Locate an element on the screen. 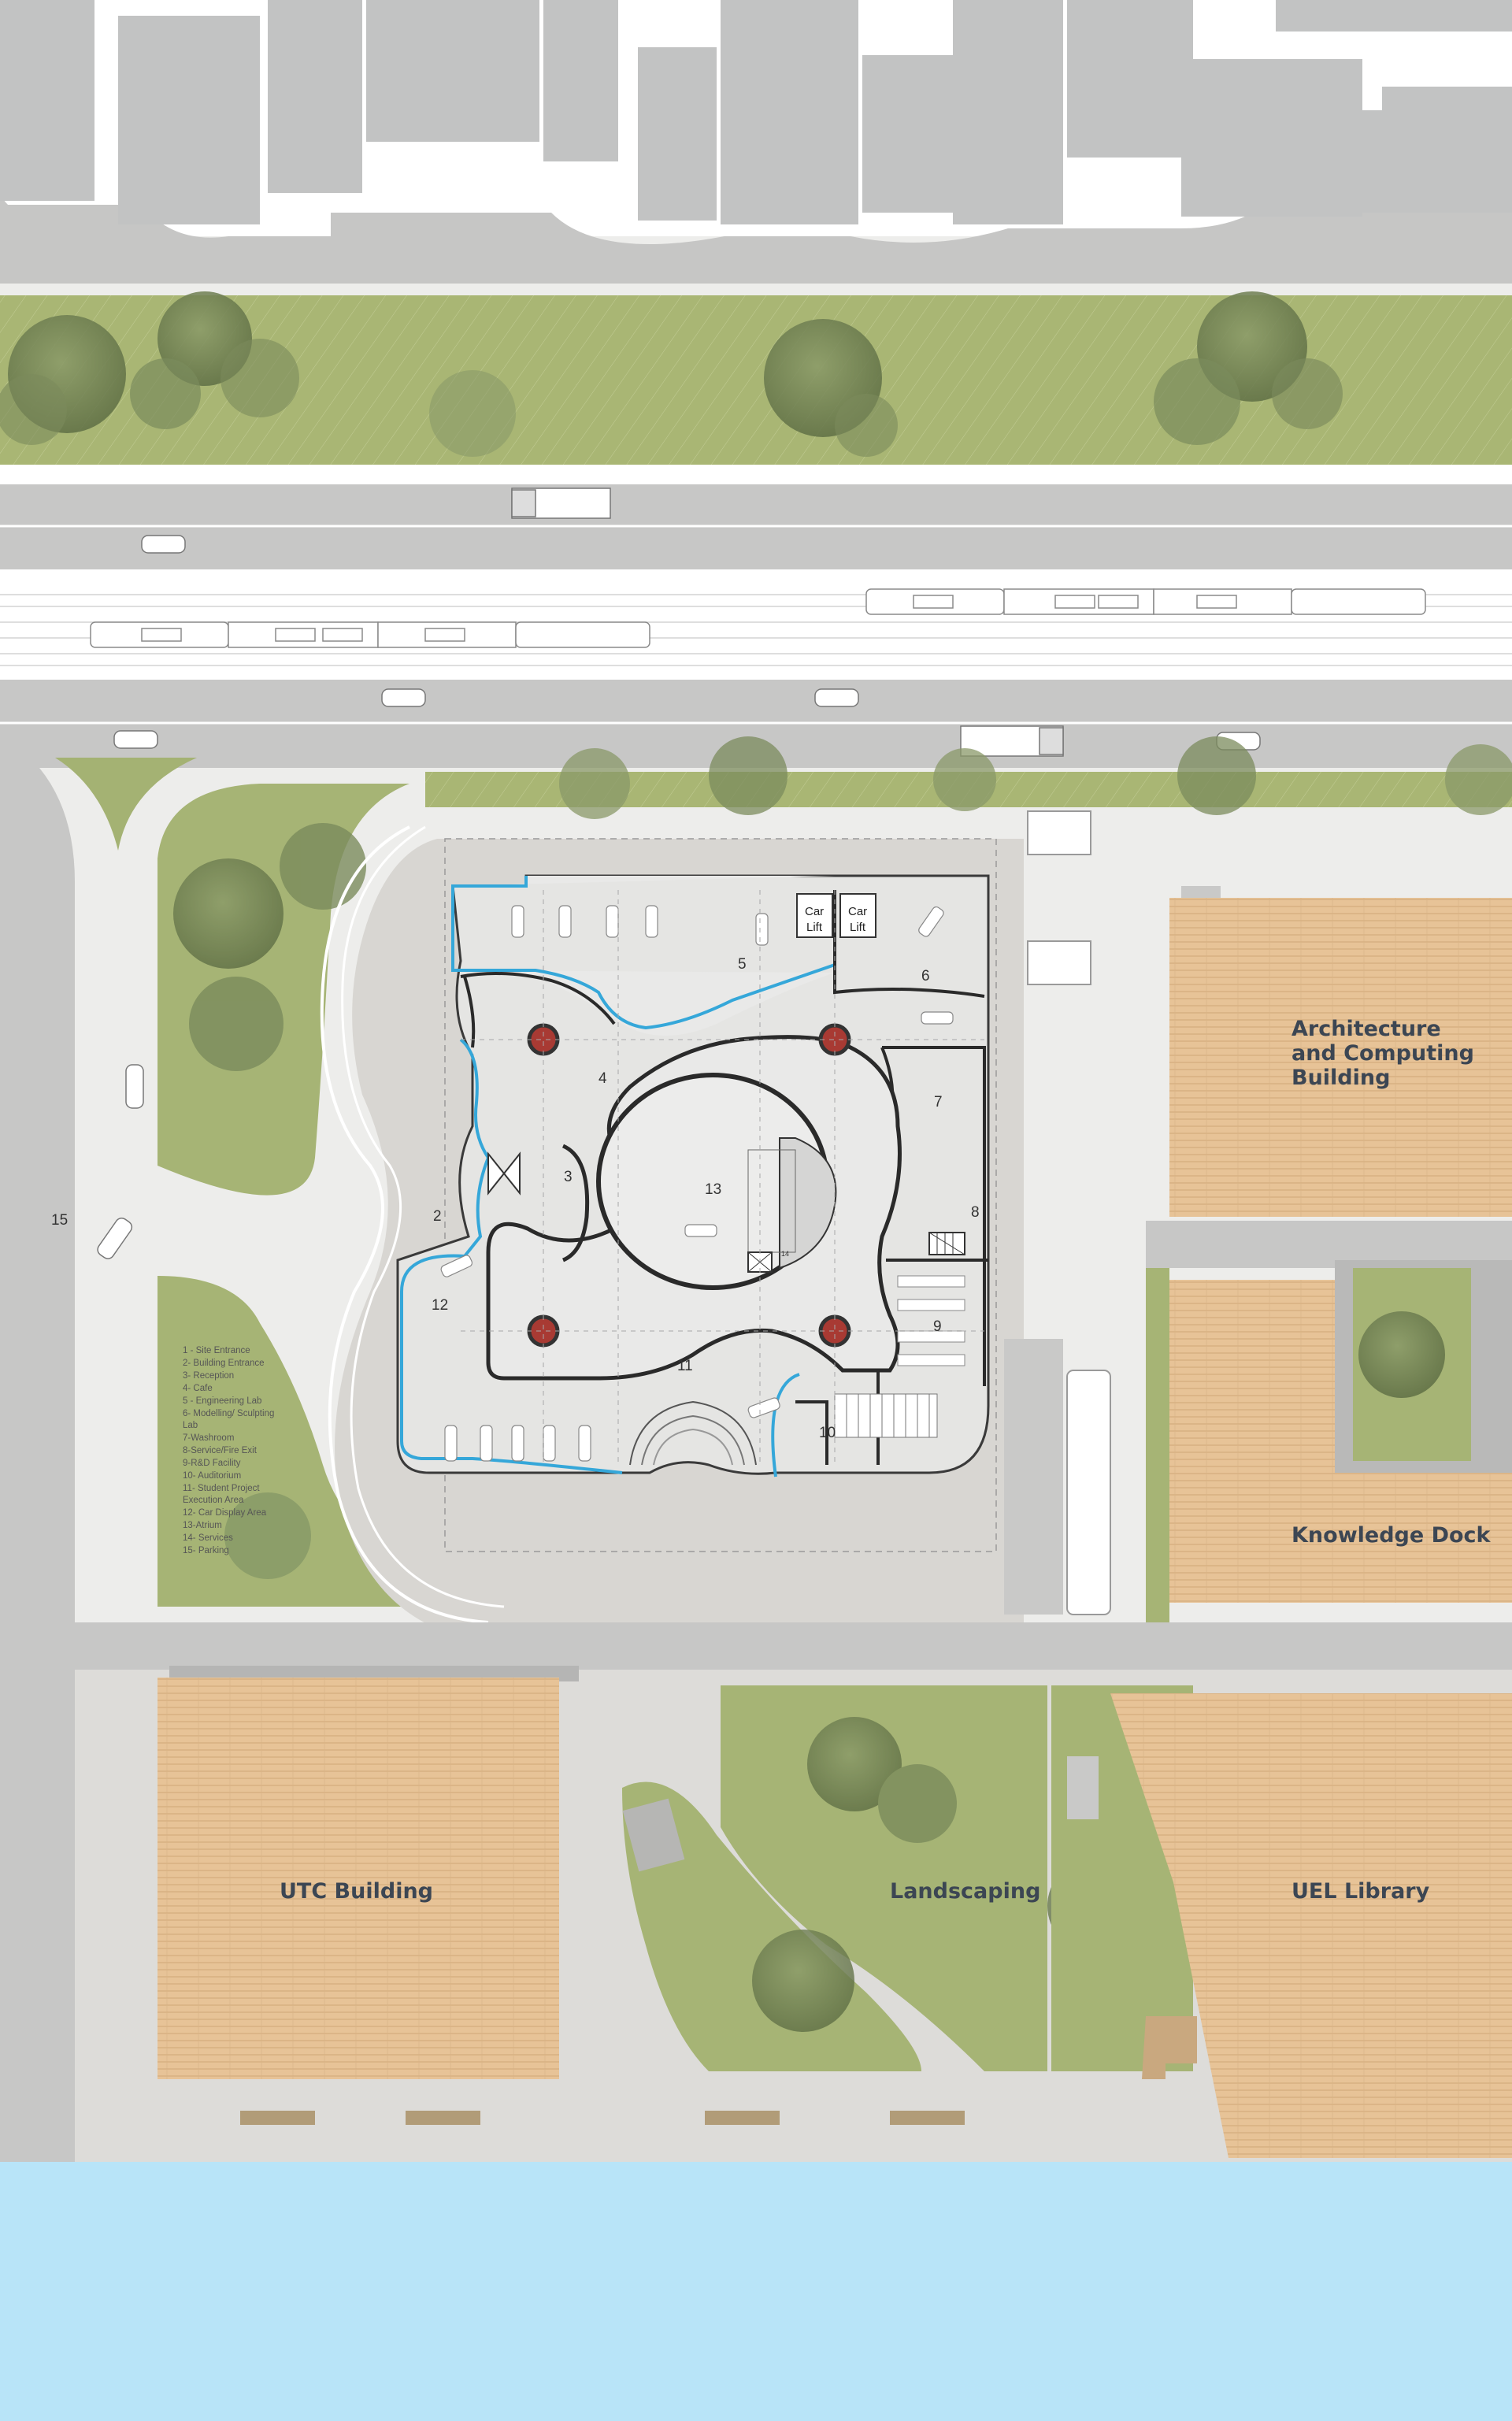 The height and width of the screenshot is (2421, 1512). architecture-label-line-3: Building is located at coordinates (1341, 1078).